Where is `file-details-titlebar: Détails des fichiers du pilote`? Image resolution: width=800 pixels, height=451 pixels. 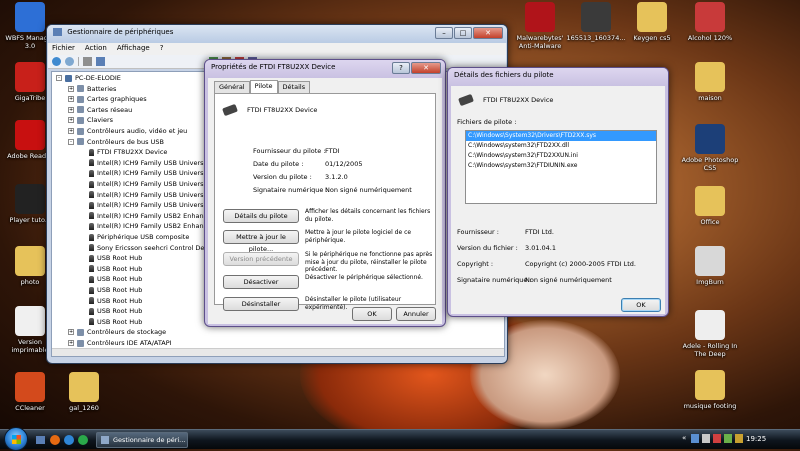
file-details-titlebar: Détails des fichiers du pilote is located at coordinates (558, 77).